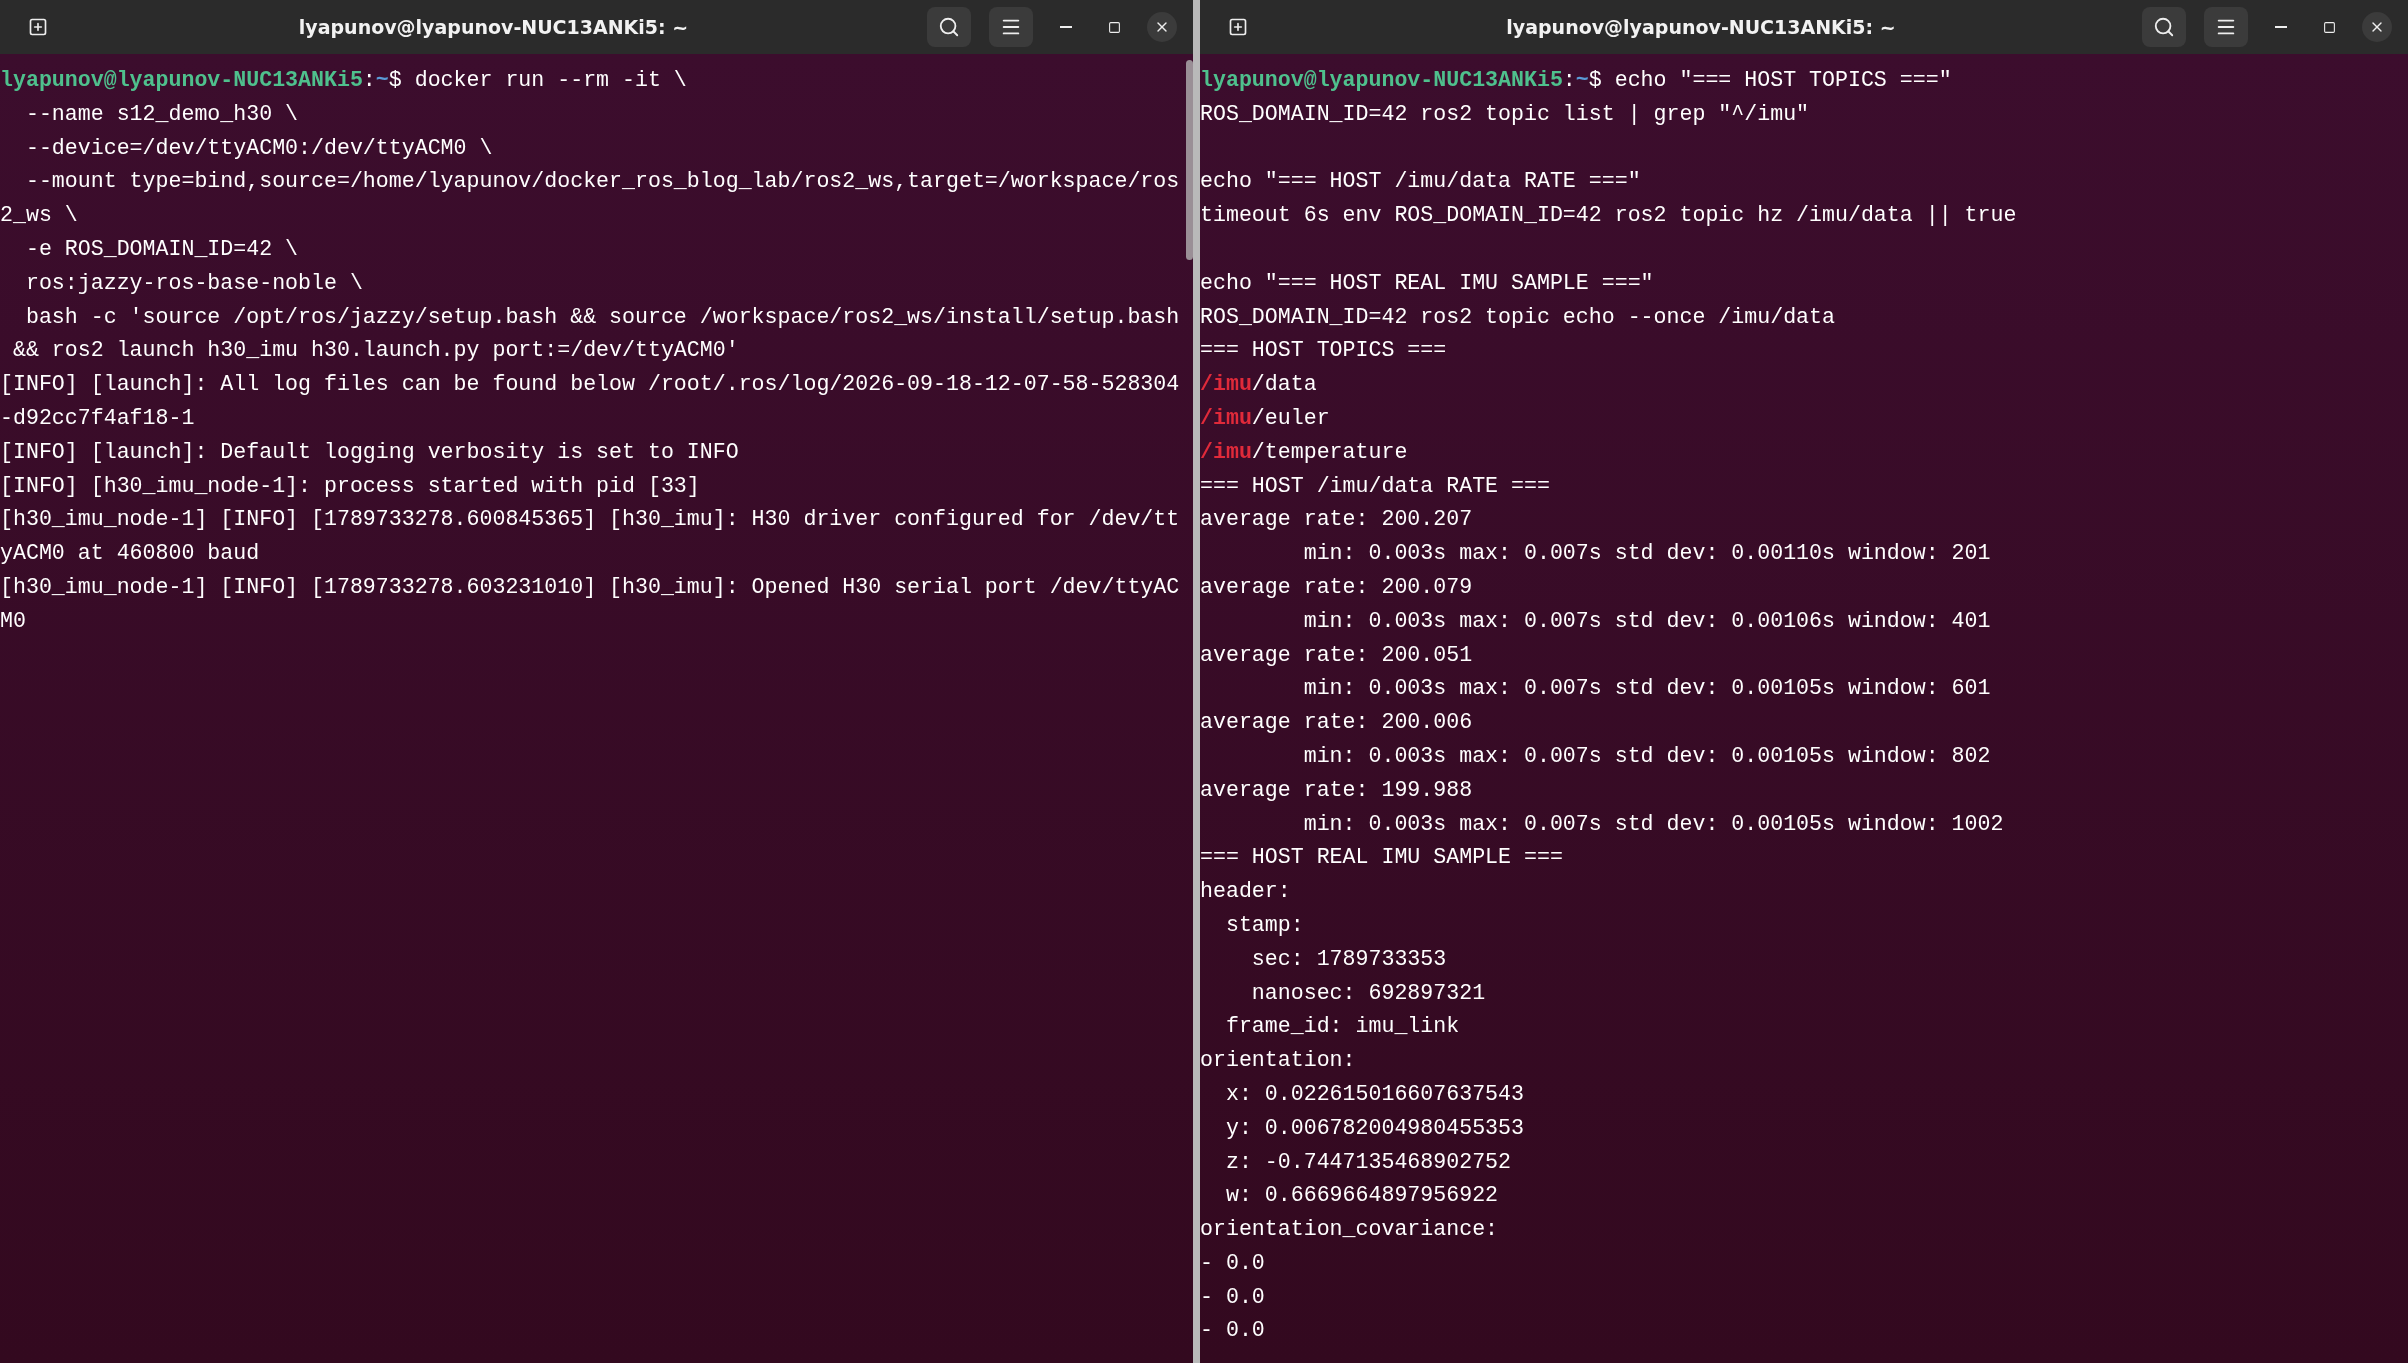 The image size is (2408, 1363). What do you see at coordinates (1646, 688) in the screenshot?
I see `output-text: min: 0.003s max: 0.007s std dev: 0.00105s window: 601` at bounding box center [1646, 688].